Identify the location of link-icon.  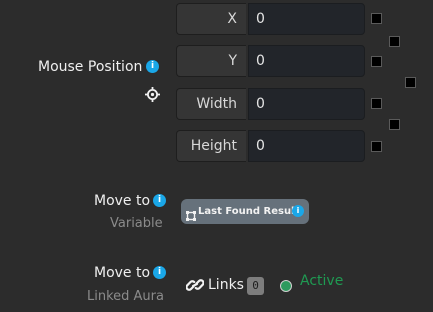
(195, 285).